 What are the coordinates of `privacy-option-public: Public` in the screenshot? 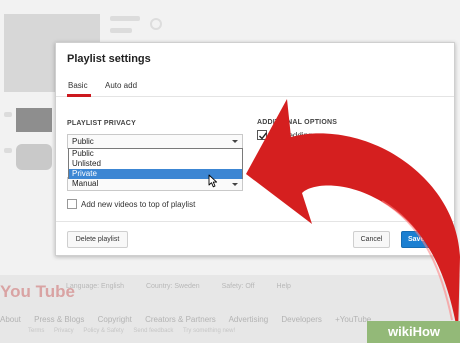 It's located at (155, 154).